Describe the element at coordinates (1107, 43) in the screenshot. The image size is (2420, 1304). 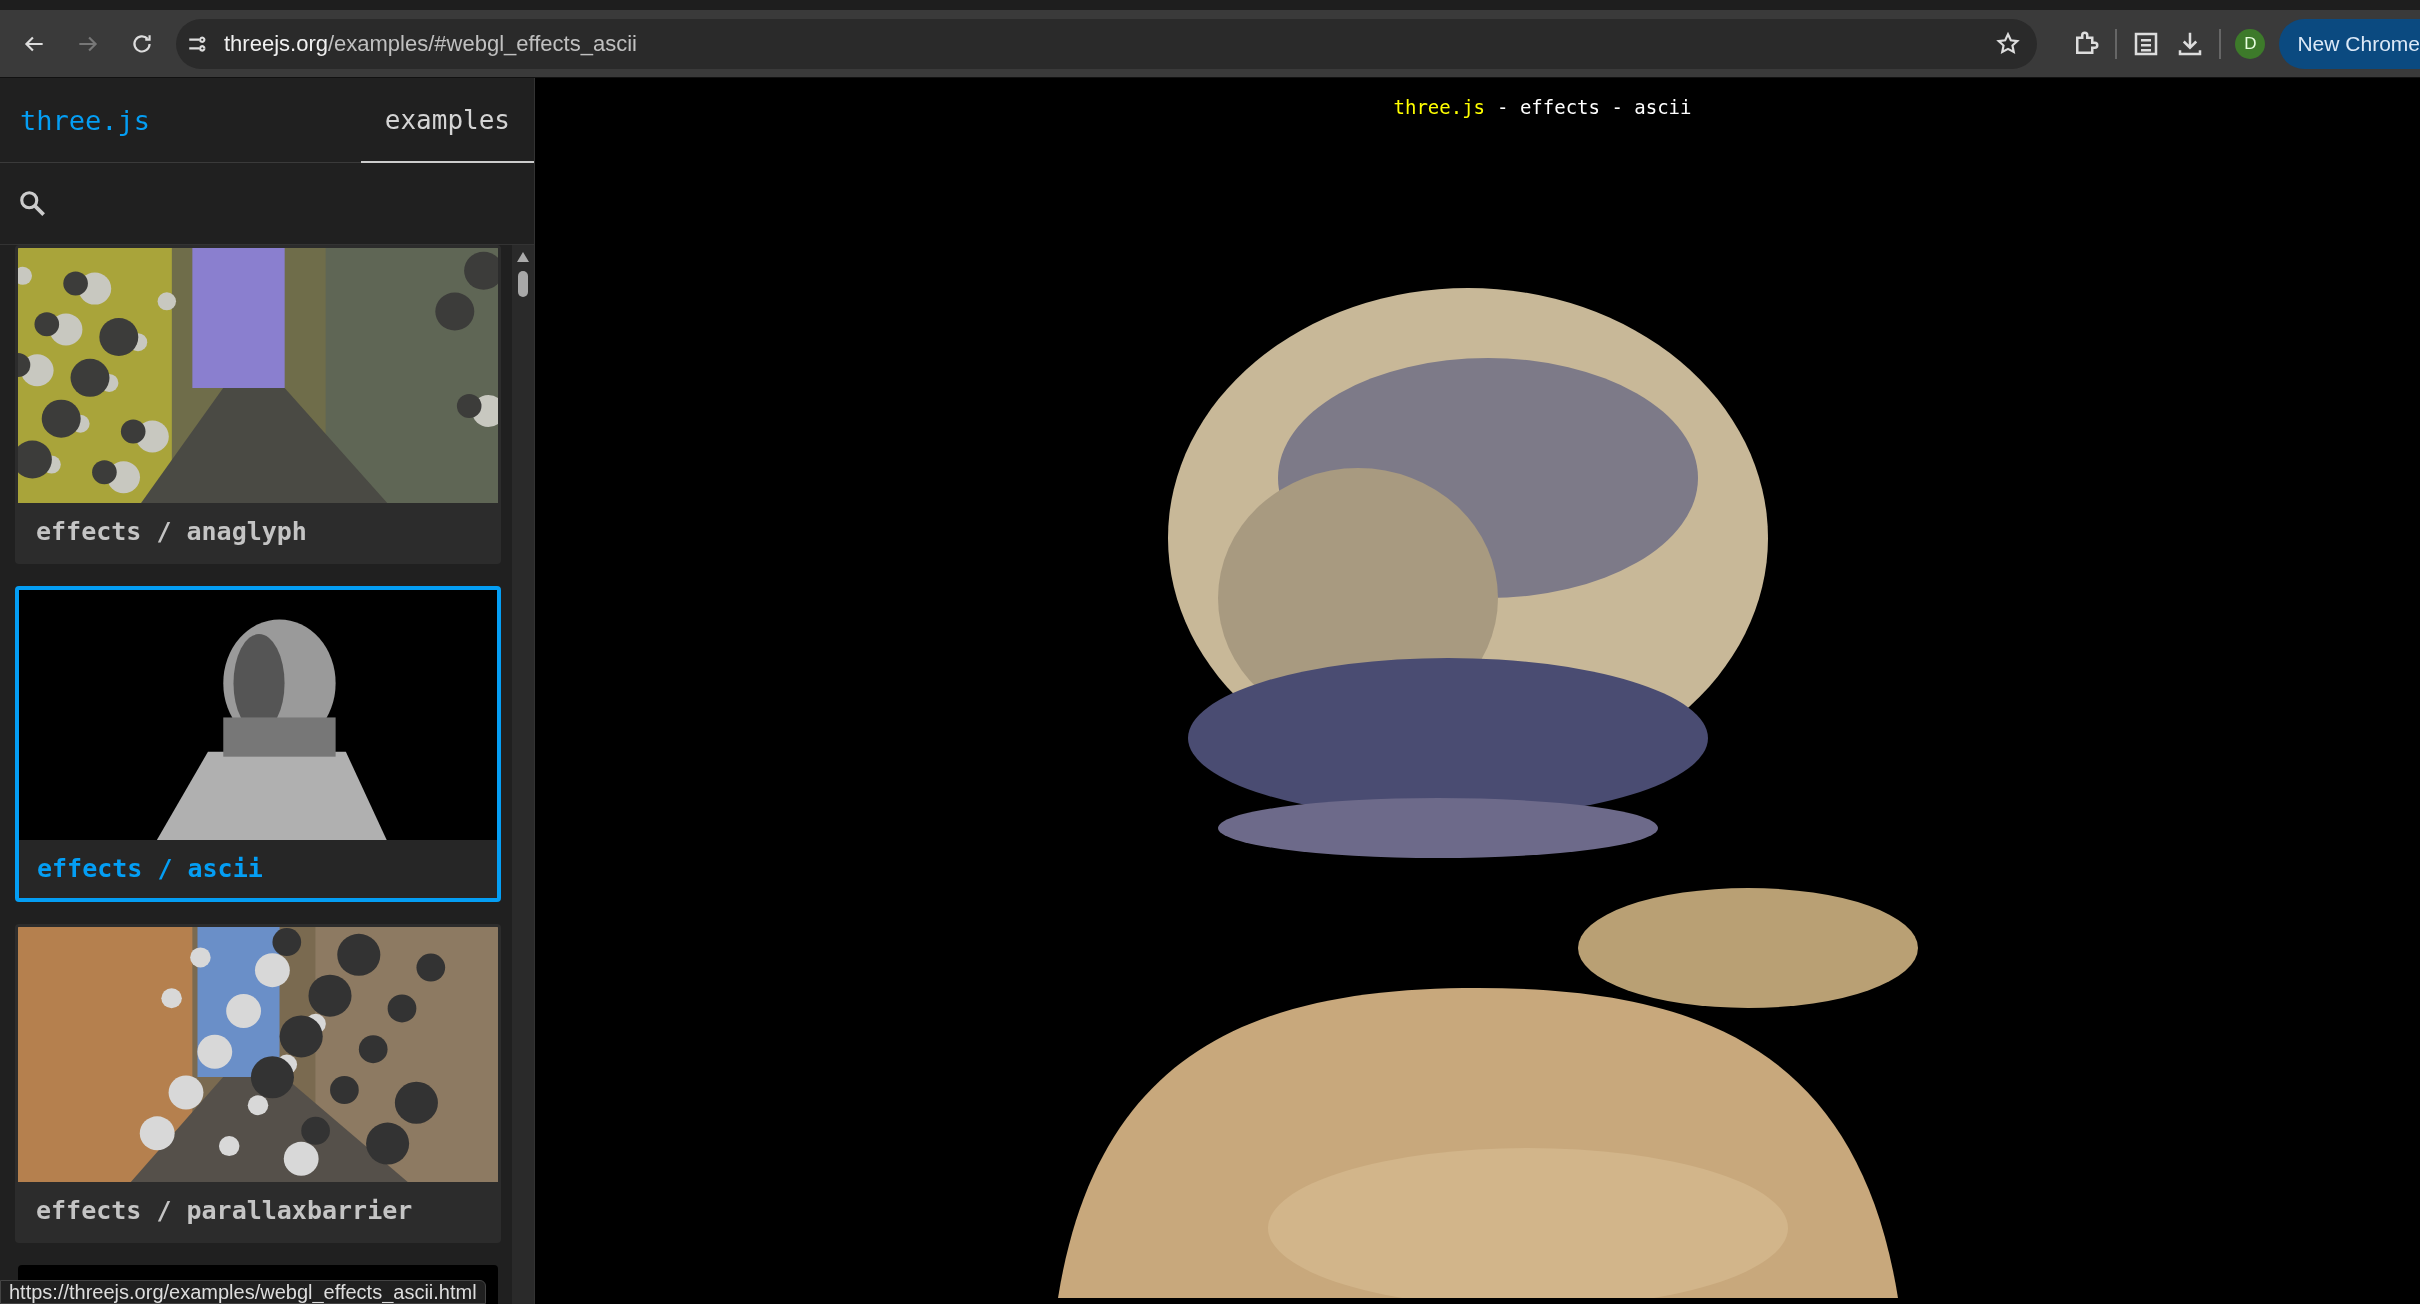
I see `address-bar: threejs.org/examples/#webgl_effects_ascii` at that location.